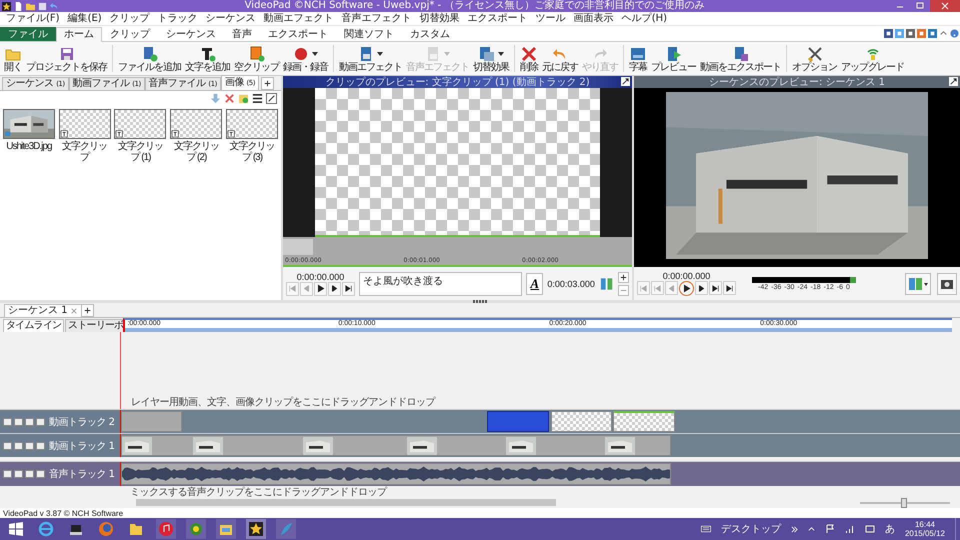 The height and width of the screenshot is (540, 960). What do you see at coordinates (480, 301) in the screenshot?
I see `splitter-handle` at bounding box center [480, 301].